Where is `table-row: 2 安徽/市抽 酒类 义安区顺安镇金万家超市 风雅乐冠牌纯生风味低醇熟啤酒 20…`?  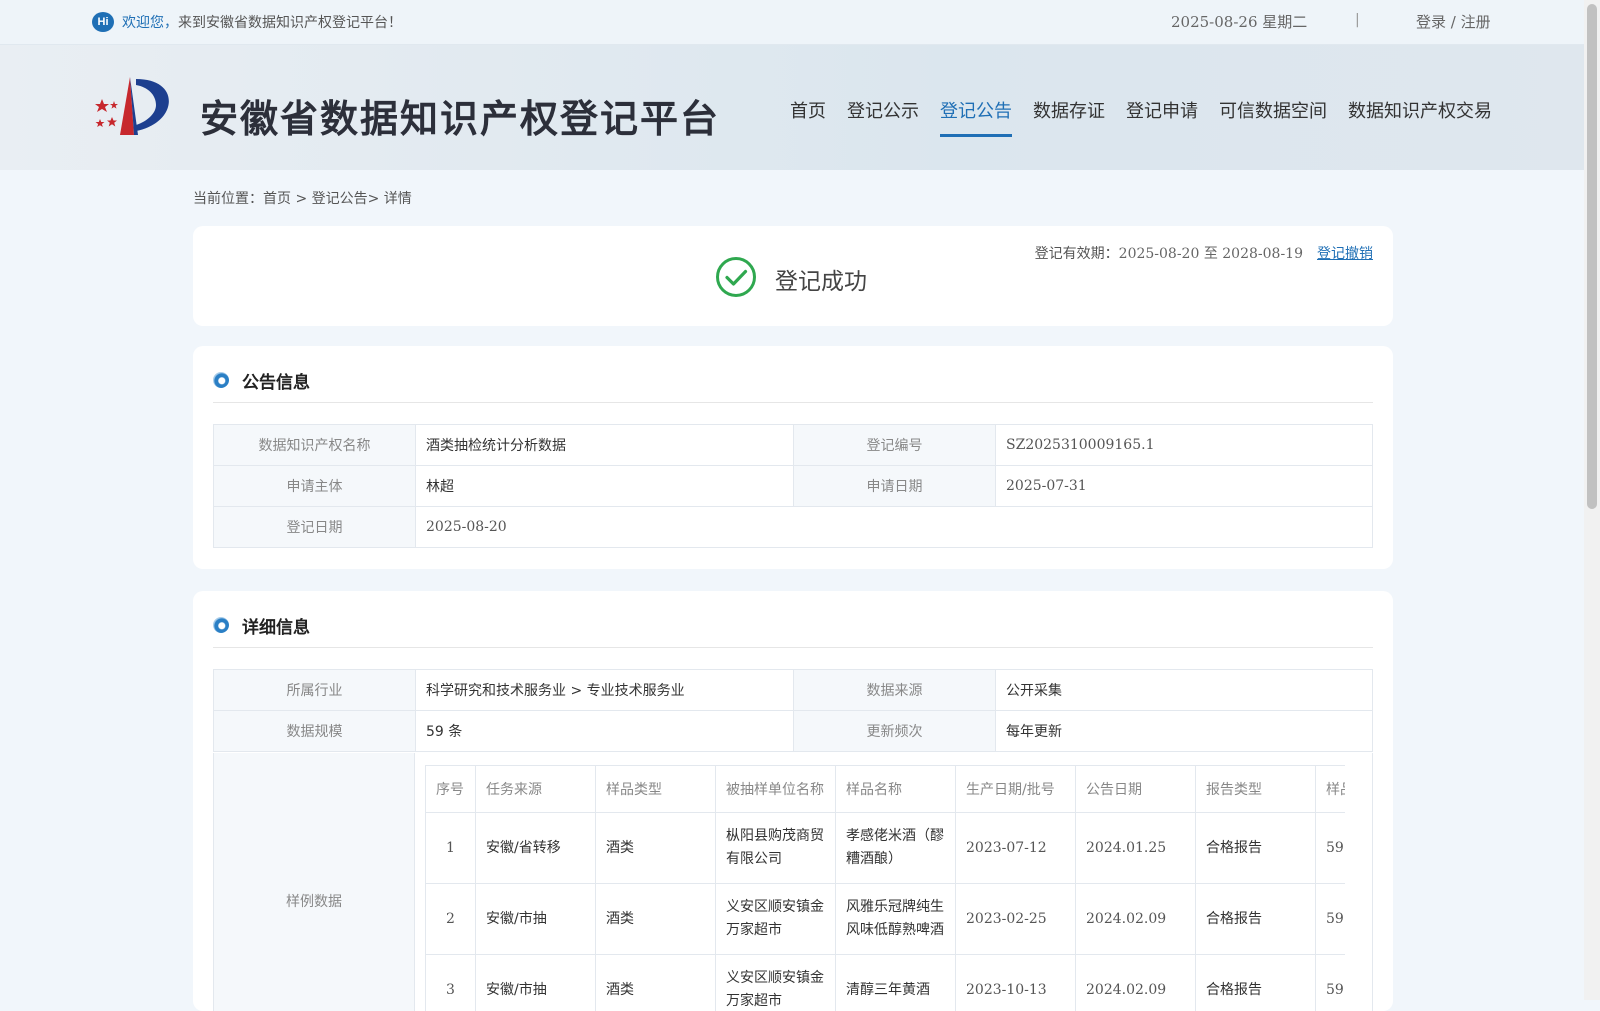 table-row: 2 安徽/市抽 酒类 义安区顺安镇金万家超市 风雅乐冠牌纯生风味低醇熟啤酒 20… is located at coordinates (886, 919).